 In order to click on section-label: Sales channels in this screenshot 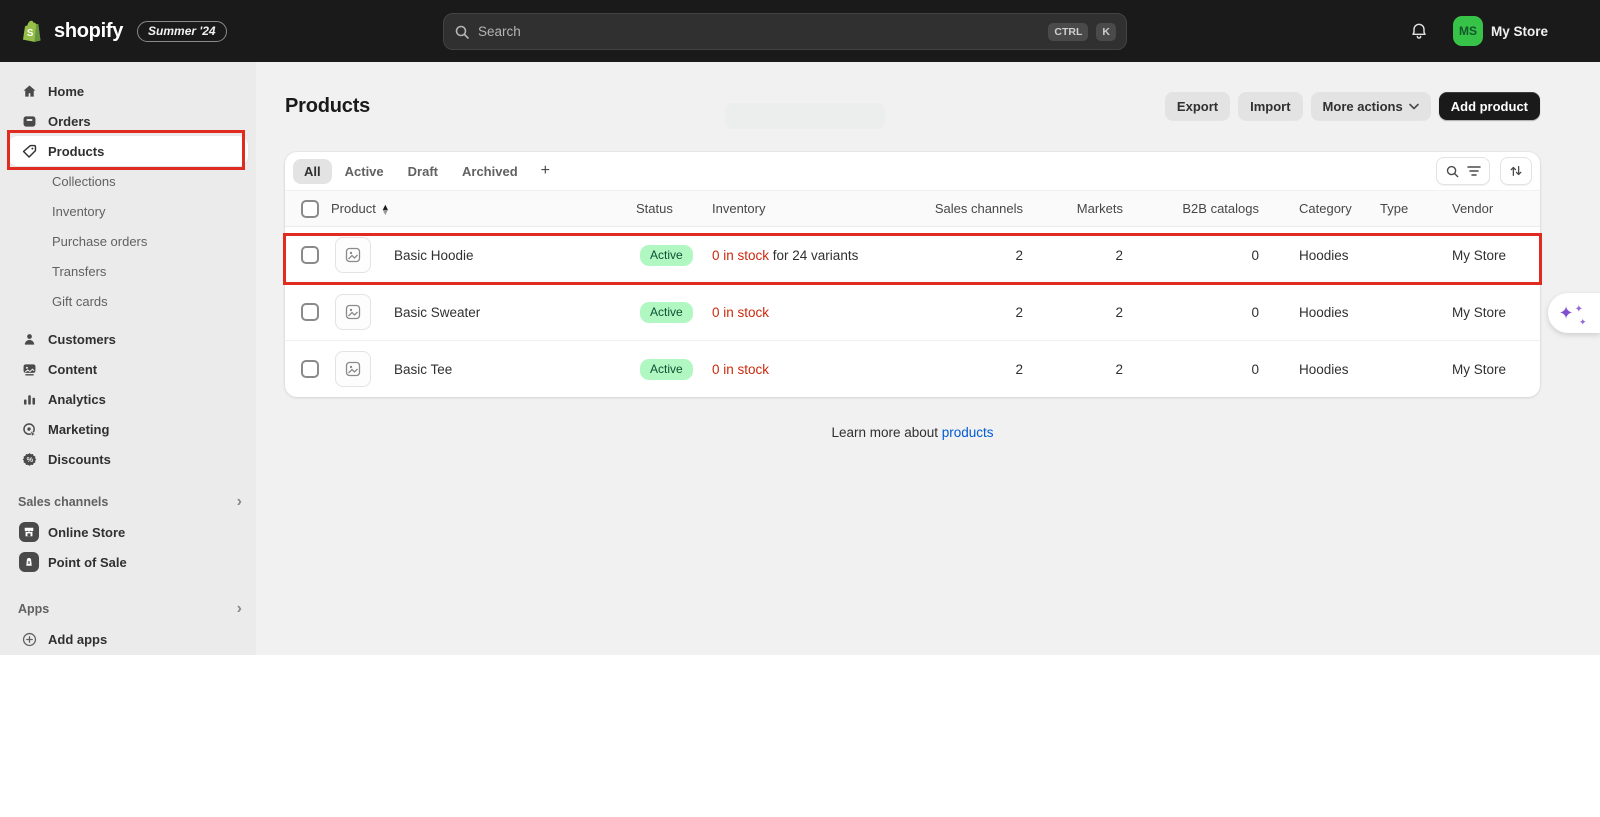, I will do `click(63, 502)`.